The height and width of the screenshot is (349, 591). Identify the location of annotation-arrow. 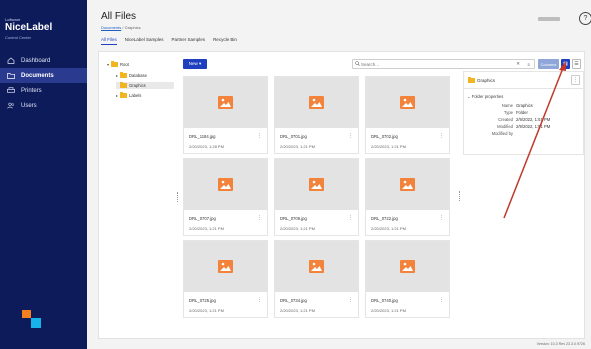
(534, 140).